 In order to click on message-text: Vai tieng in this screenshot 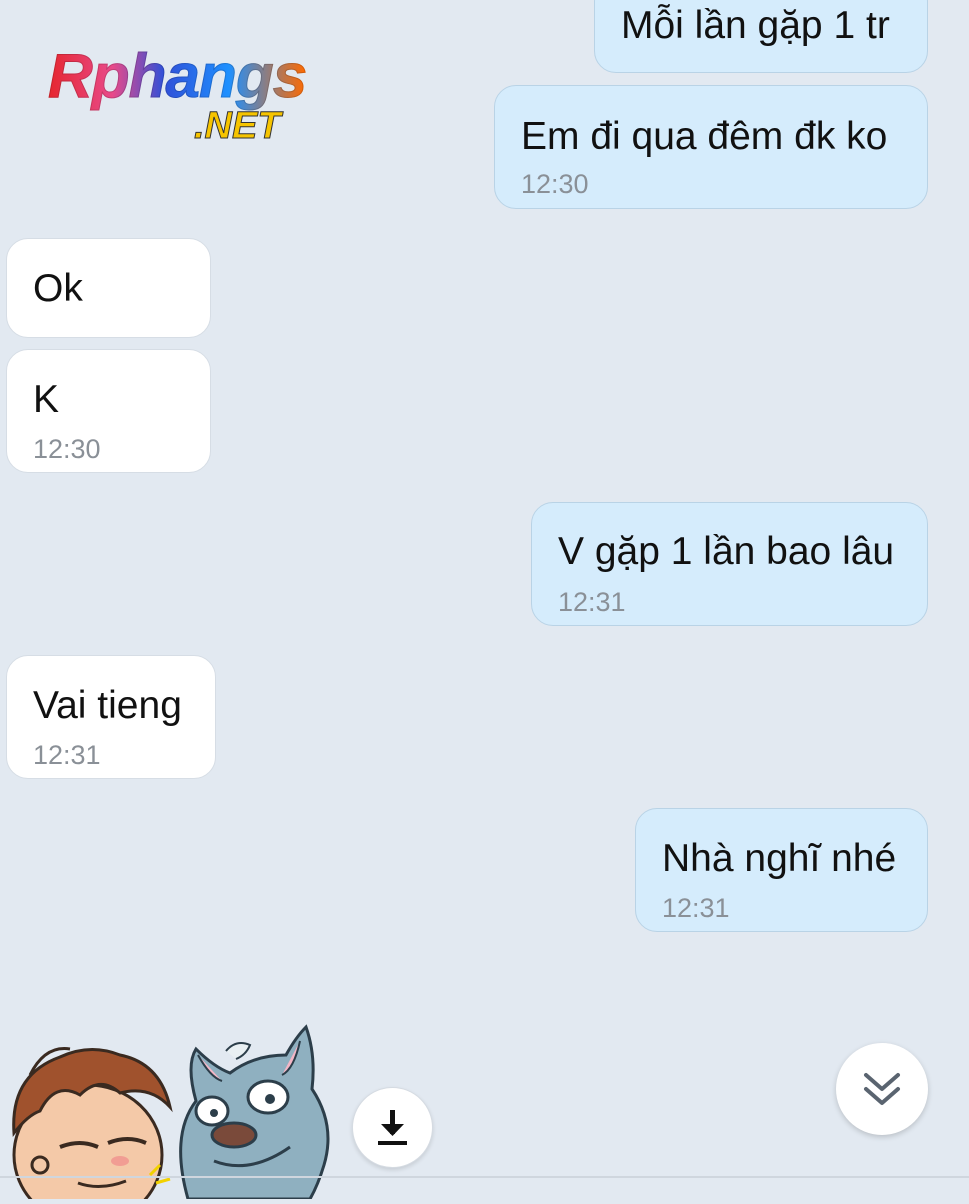, I will do `click(107, 705)`.